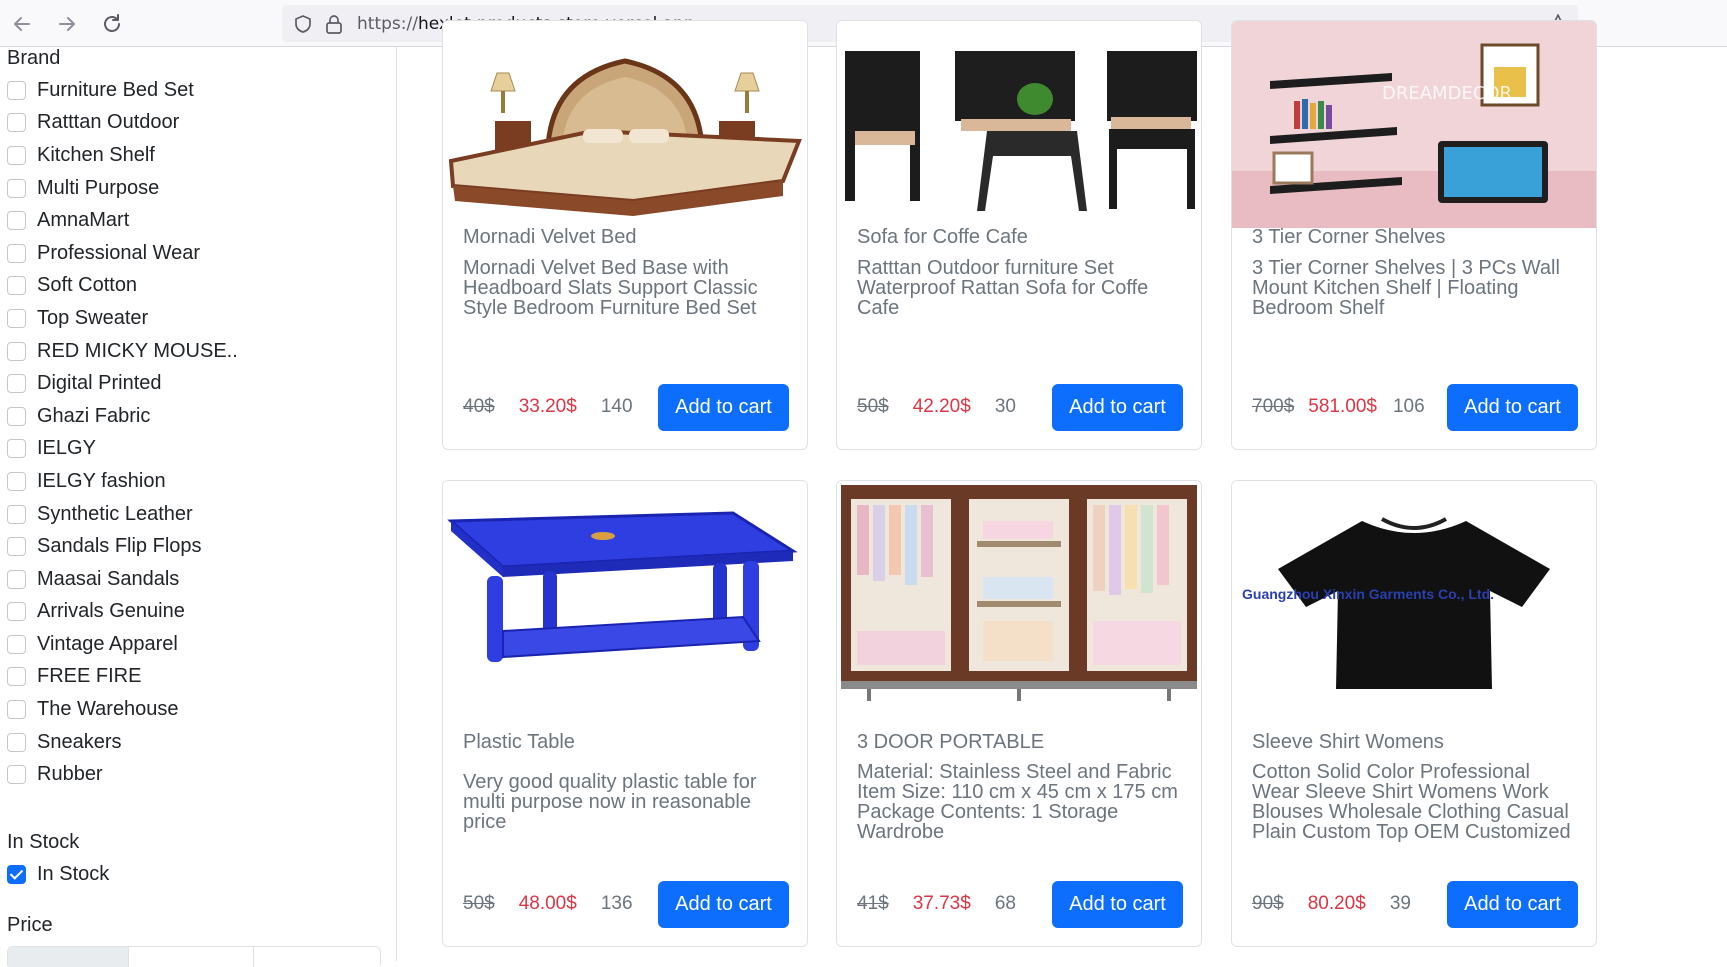 This screenshot has height=967, width=1727. Describe the element at coordinates (1348, 742) in the screenshot. I see `product-title: Sleeve Shirt Womens` at that location.